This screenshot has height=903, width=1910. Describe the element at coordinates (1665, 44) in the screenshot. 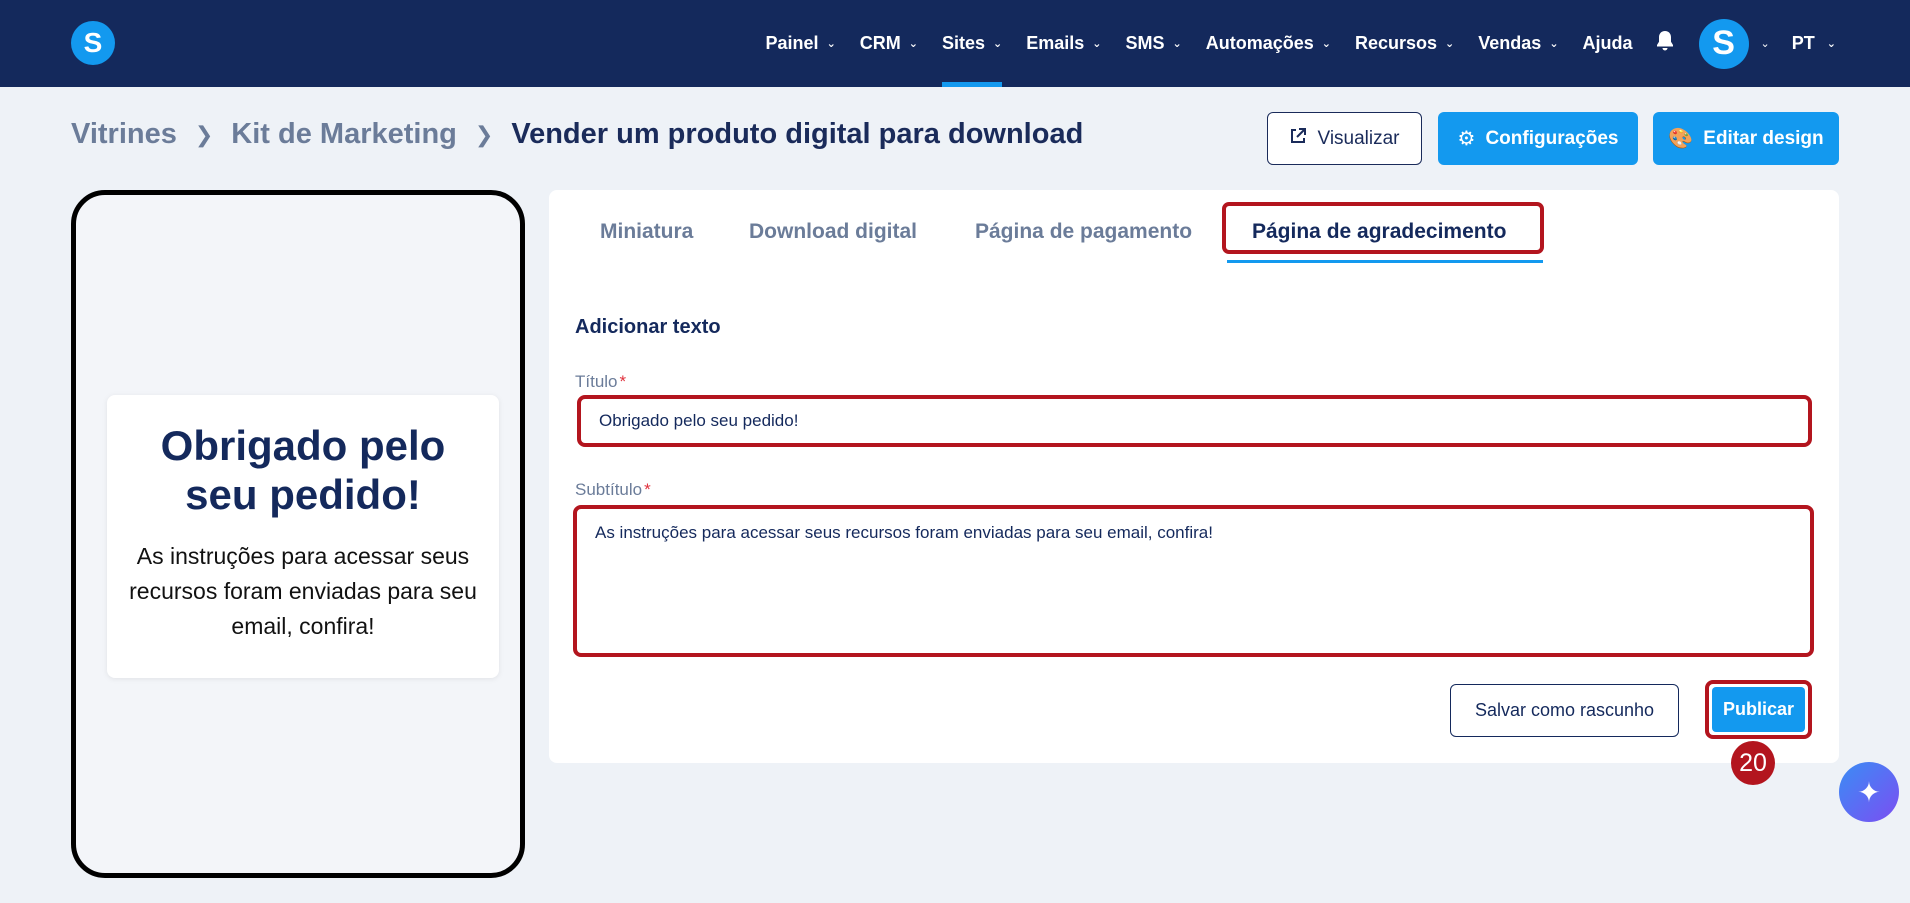

I see `bell-icon` at that location.